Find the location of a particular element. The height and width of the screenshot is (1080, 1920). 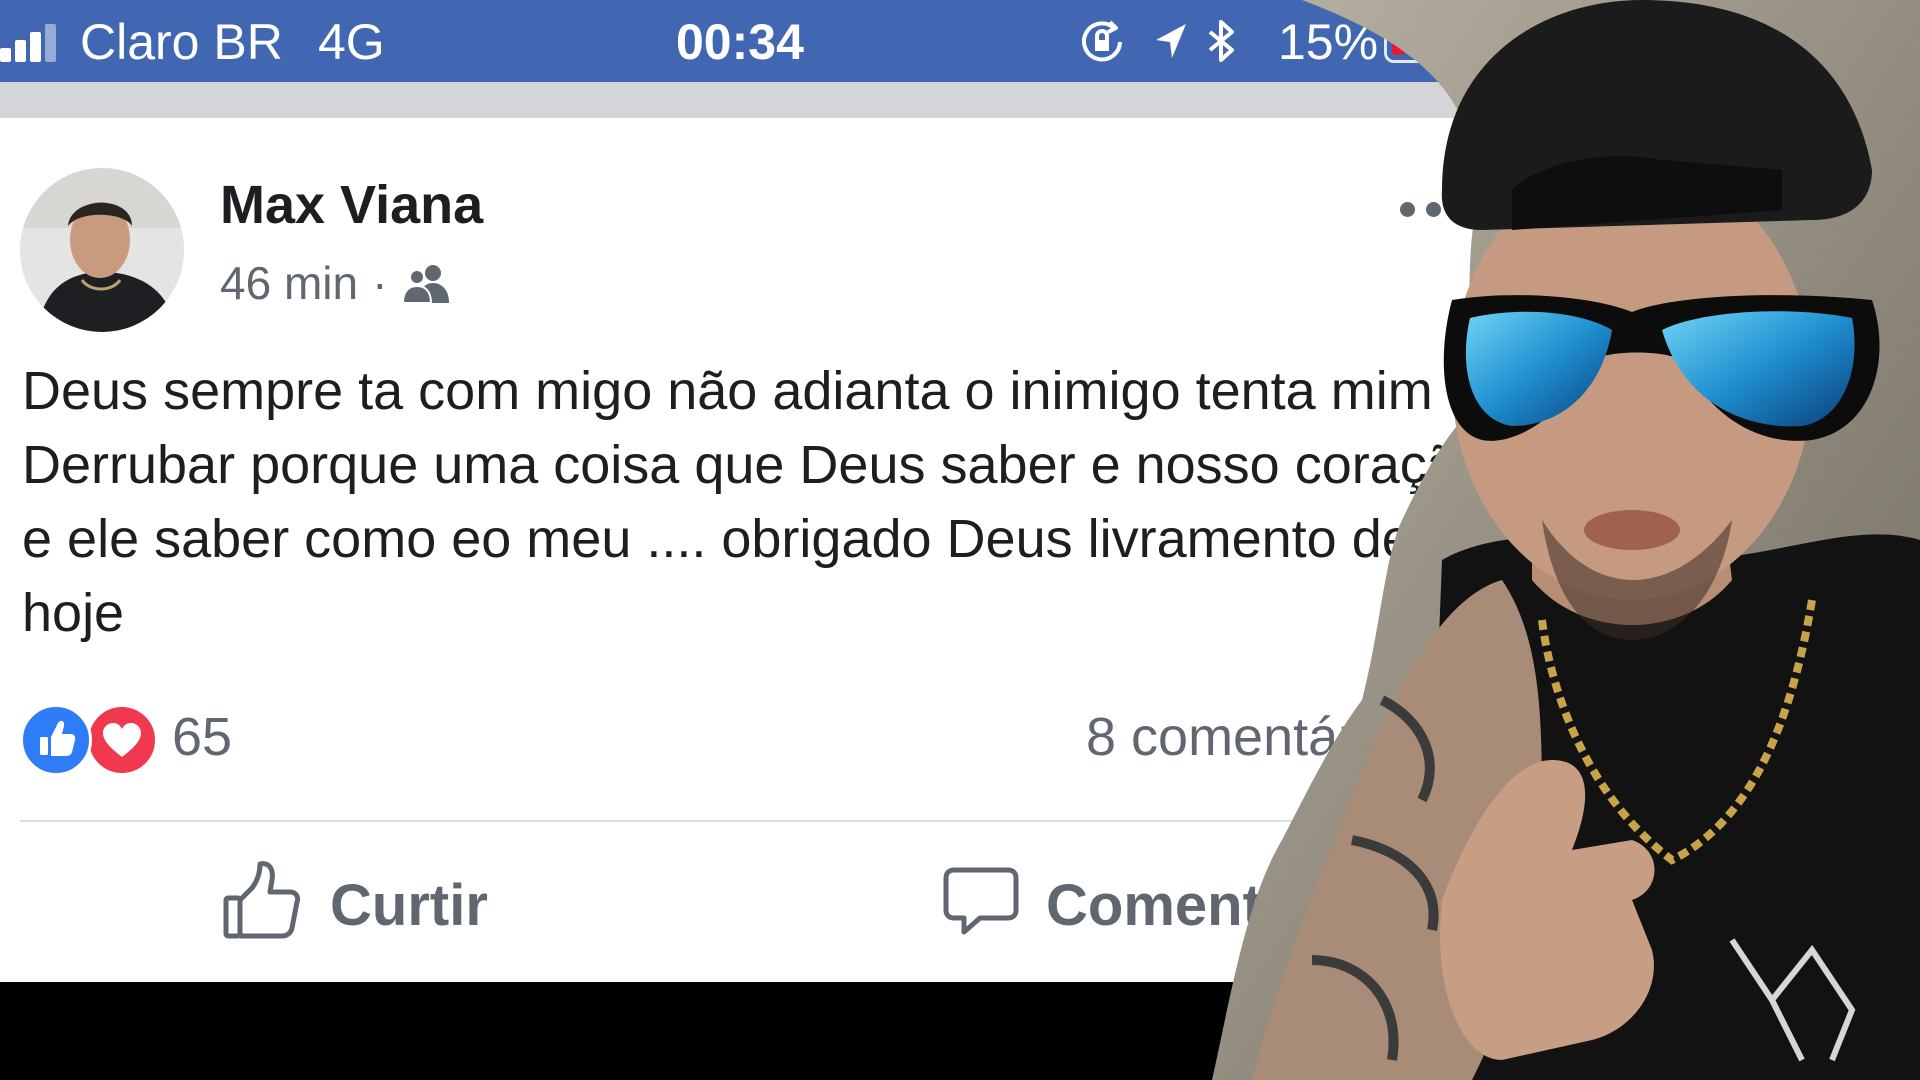

network-type: 4G is located at coordinates (351, 42).